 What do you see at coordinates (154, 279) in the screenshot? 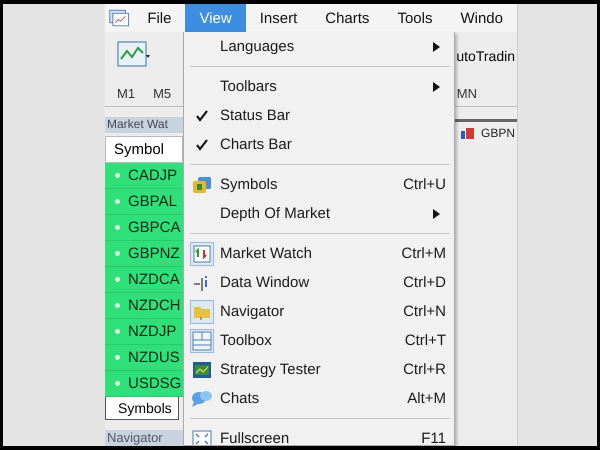
I see `symbol-name: NZDCA` at bounding box center [154, 279].